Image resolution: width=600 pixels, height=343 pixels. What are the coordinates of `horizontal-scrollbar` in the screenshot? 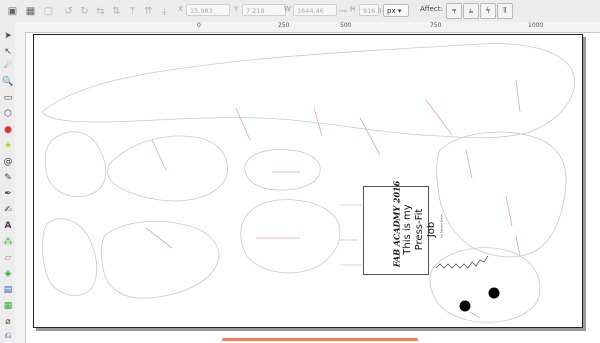 It's located at (320, 339).